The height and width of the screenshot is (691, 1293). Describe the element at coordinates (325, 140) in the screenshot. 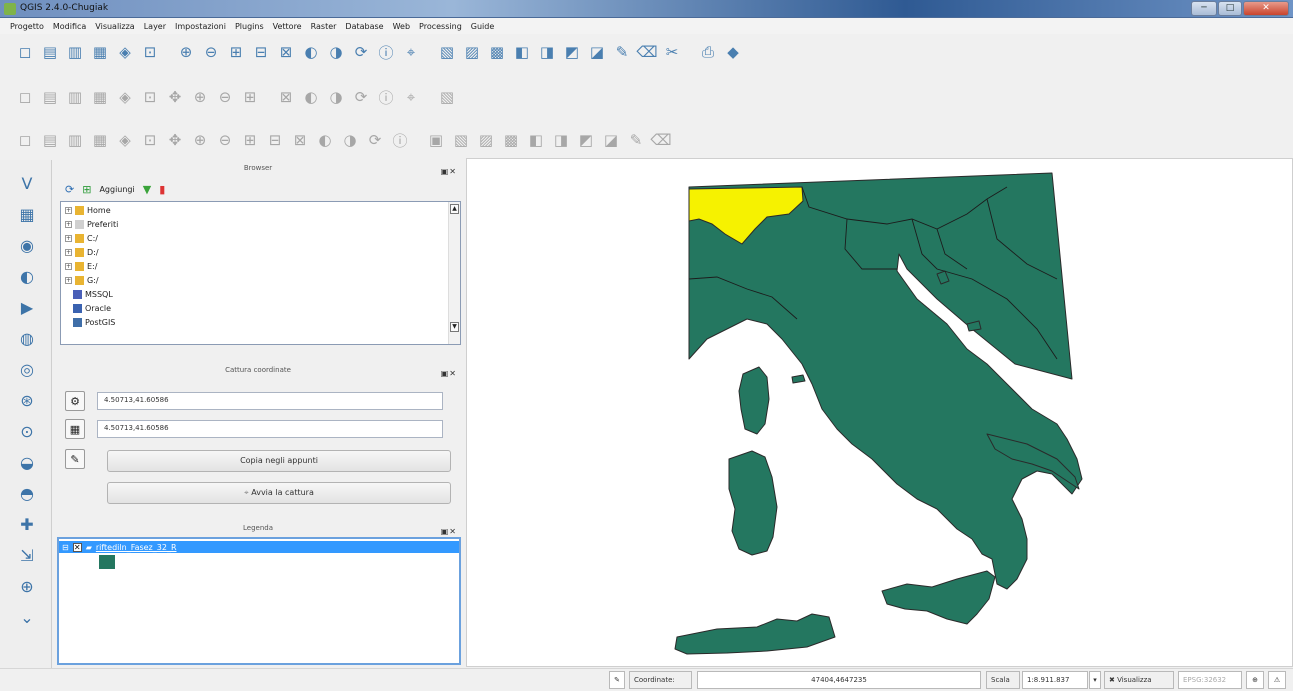

I see `merge-icon: ◐` at that location.